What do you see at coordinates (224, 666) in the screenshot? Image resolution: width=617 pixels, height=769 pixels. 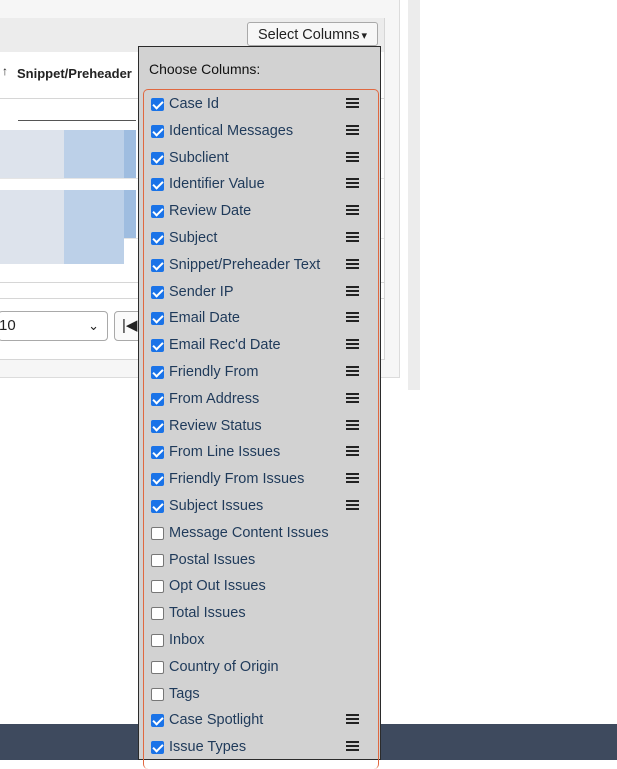 I see `column-option-label: Country of Origin` at bounding box center [224, 666].